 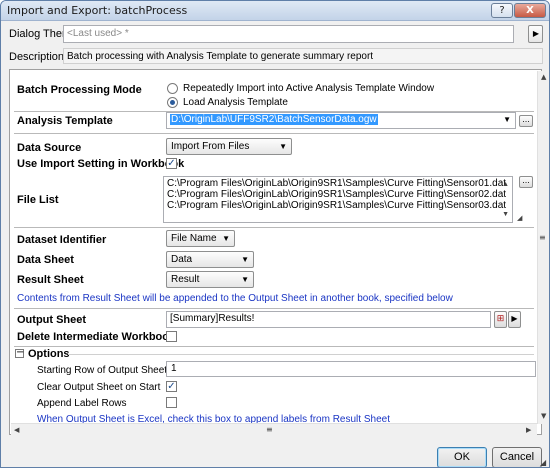 What do you see at coordinates (194, 238) in the screenshot?
I see `dataset-identifier-value: File Name` at bounding box center [194, 238].